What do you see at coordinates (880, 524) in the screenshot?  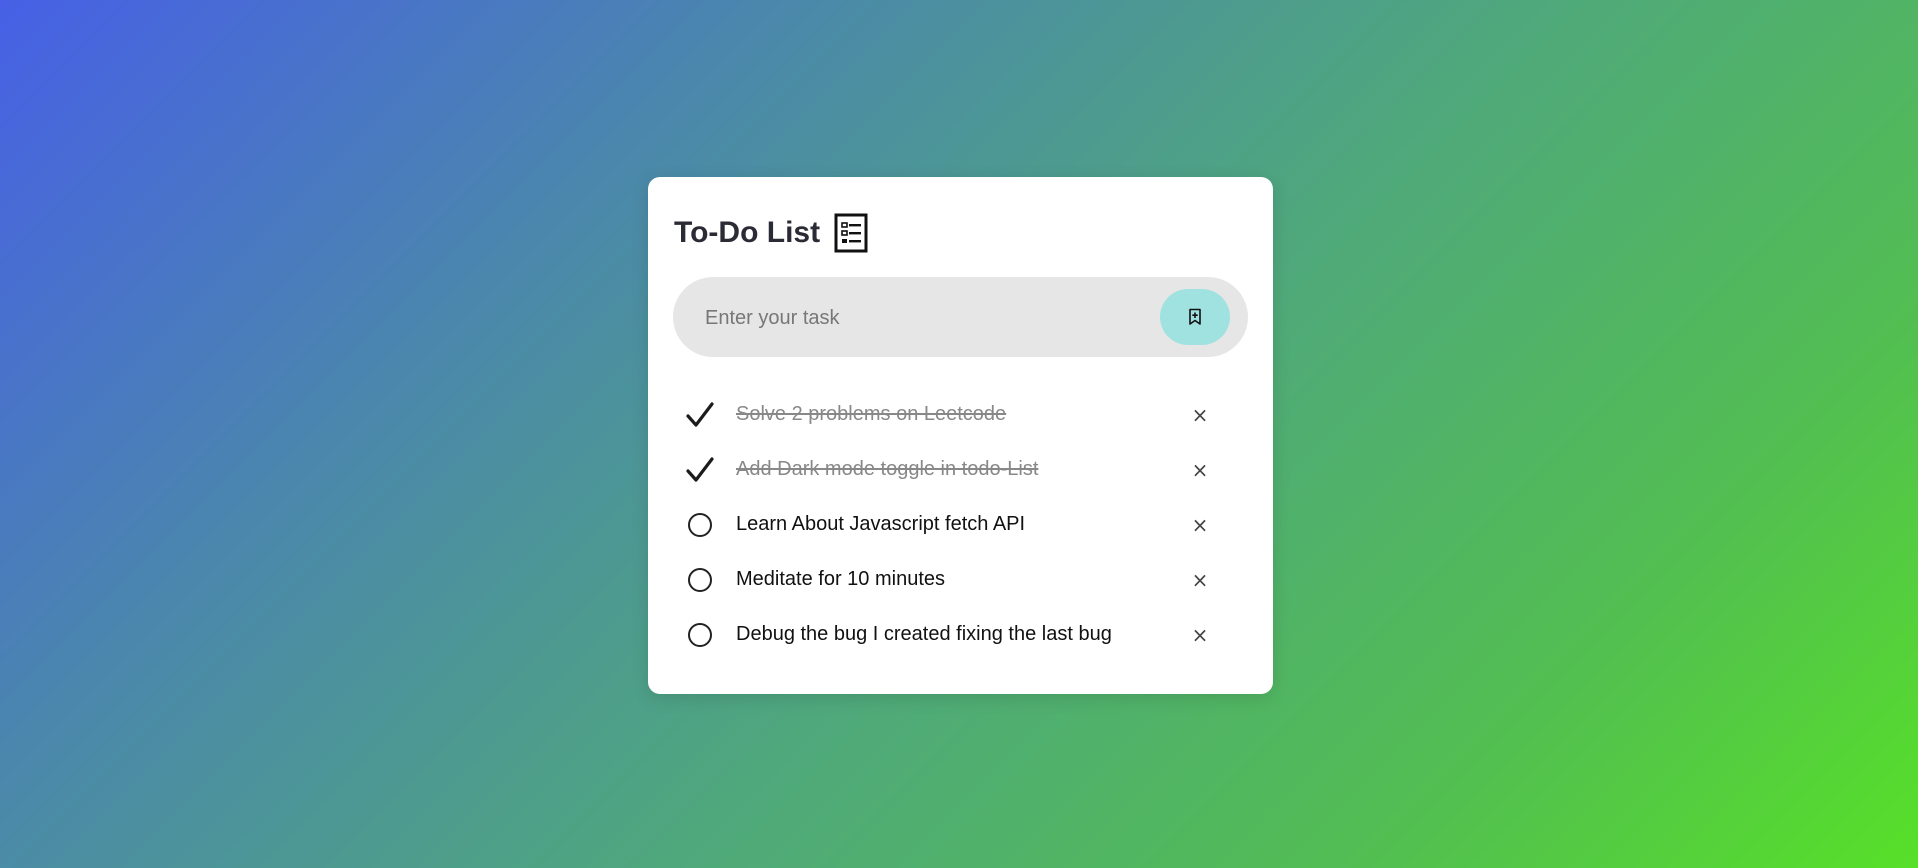 I see `task-text: Learn About Javascript fetch API` at bounding box center [880, 524].